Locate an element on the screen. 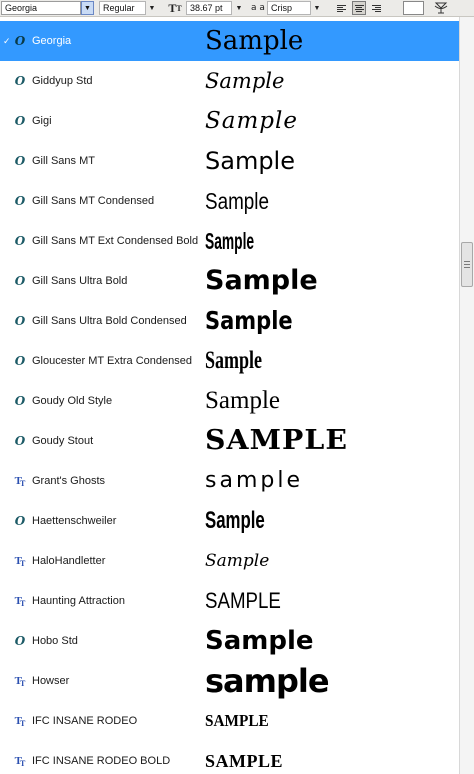 Image resolution: width=474 pixels, height=774 pixels. warp-text-glyph is located at coordinates (441, 8).